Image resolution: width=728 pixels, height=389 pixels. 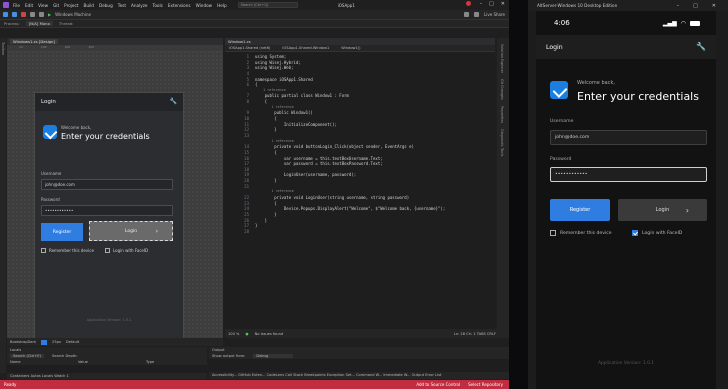 What do you see at coordinates (267, 5) in the screenshot?
I see `search-box: Search (Ctrl+Q)` at bounding box center [267, 5].